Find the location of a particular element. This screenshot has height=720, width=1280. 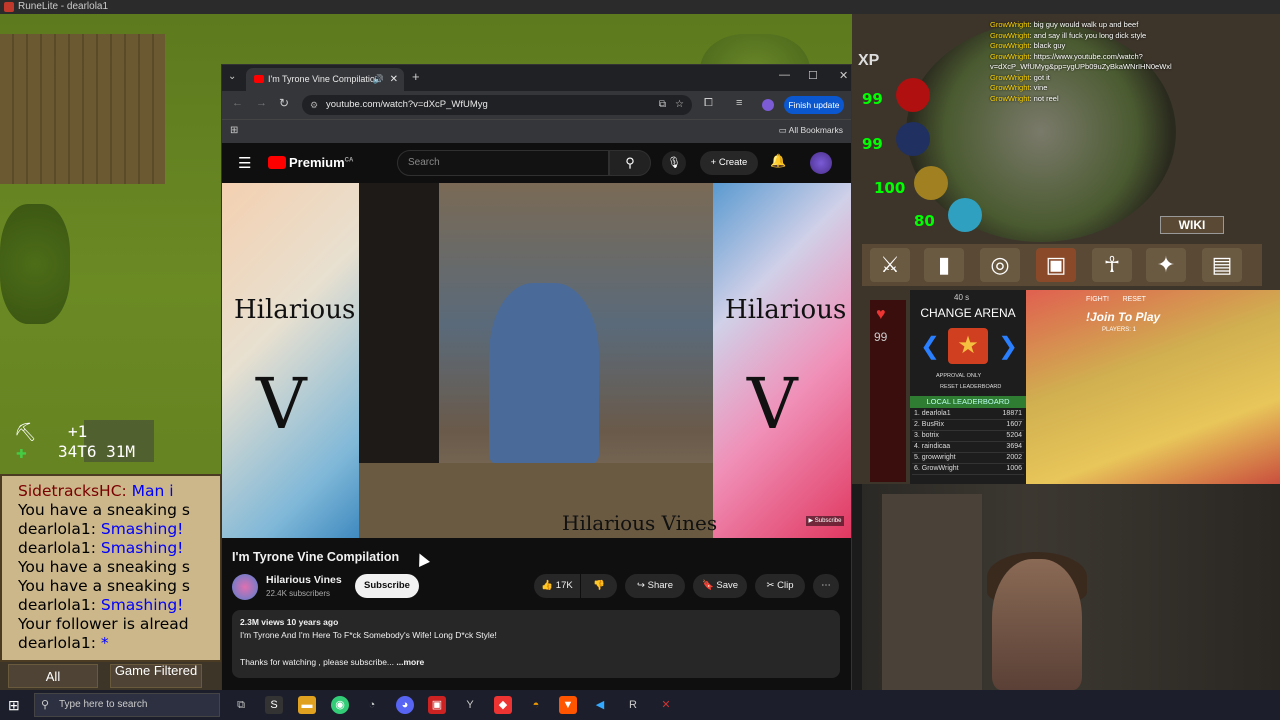

reset-leaderboard: RESET LEADERBOARD is located at coordinates (970, 387).